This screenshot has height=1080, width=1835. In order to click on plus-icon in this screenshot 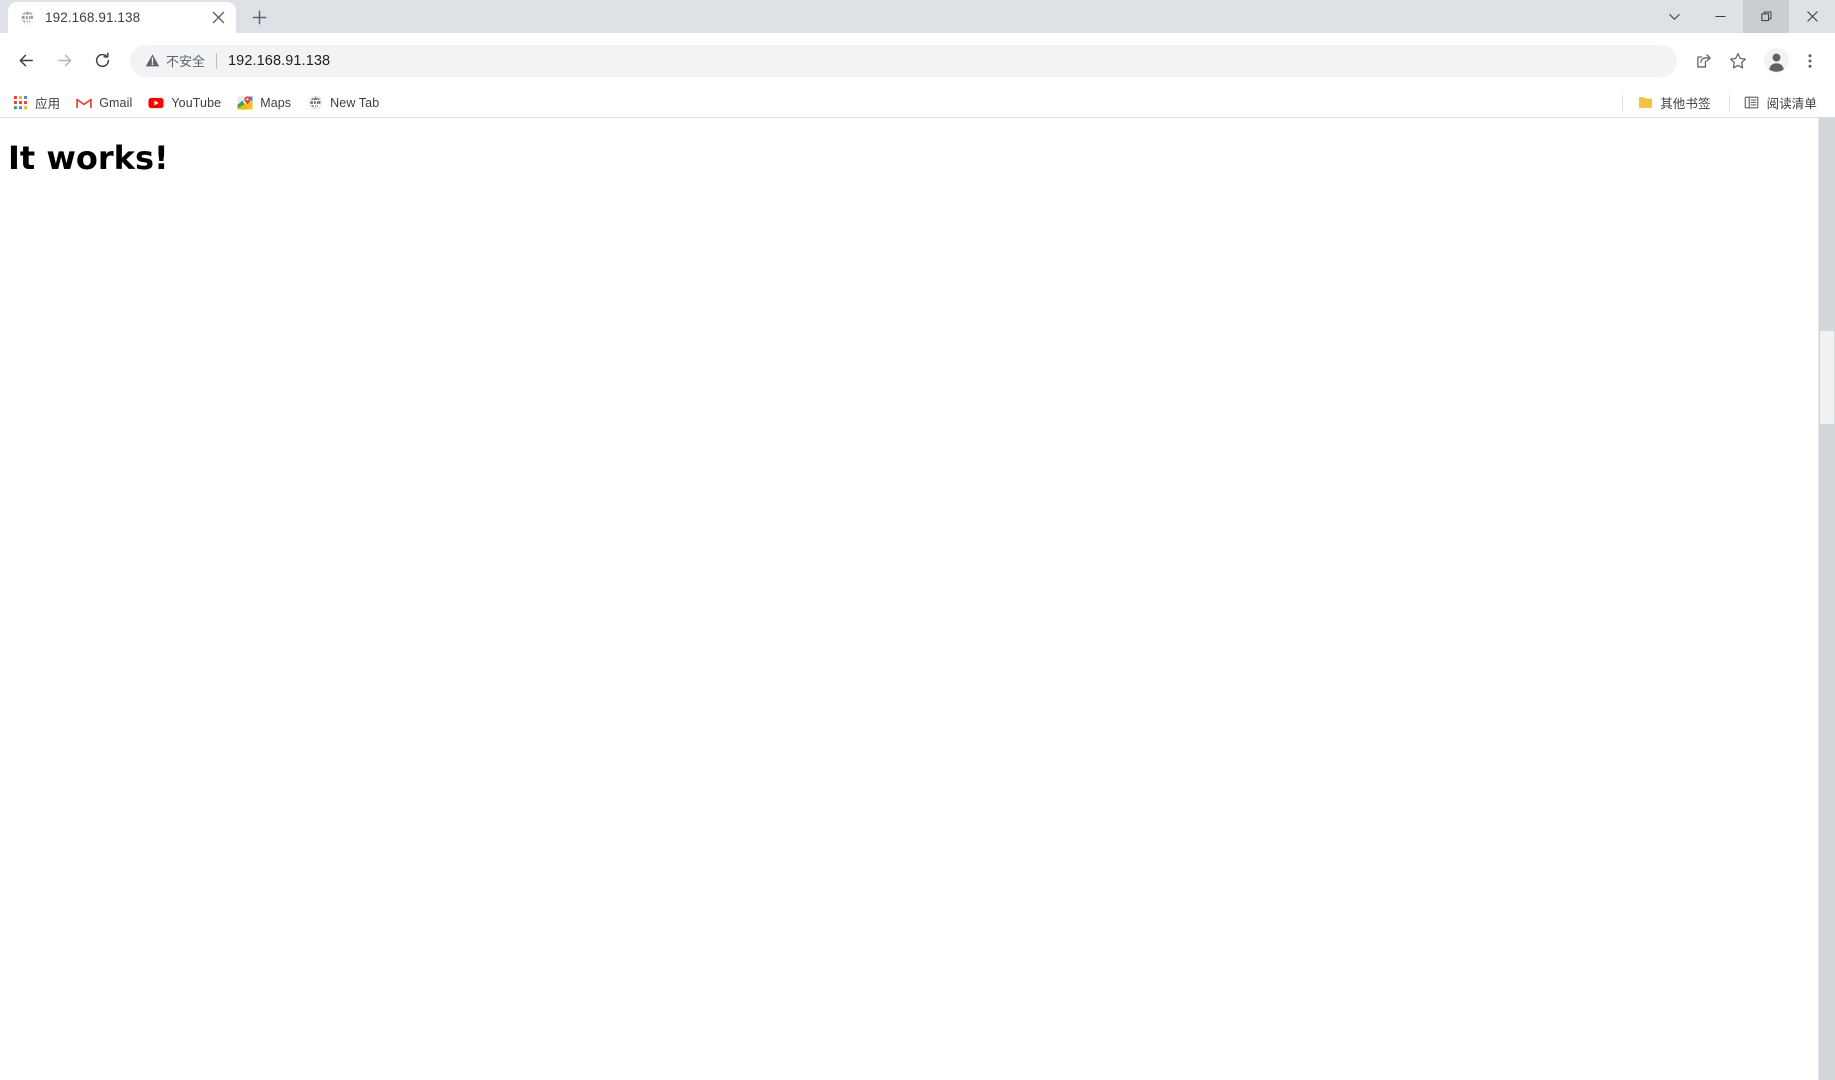, I will do `click(259, 17)`.